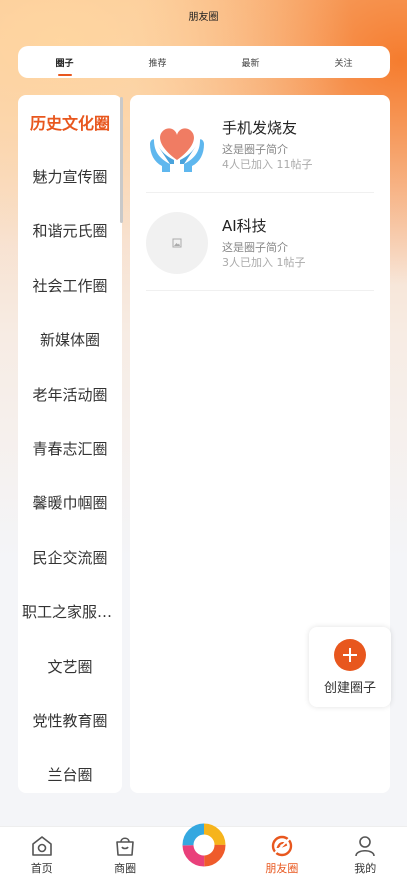 This screenshot has height=883, width=407. What do you see at coordinates (121, 160) in the screenshot?
I see `sidebar-scrollbar` at bounding box center [121, 160].